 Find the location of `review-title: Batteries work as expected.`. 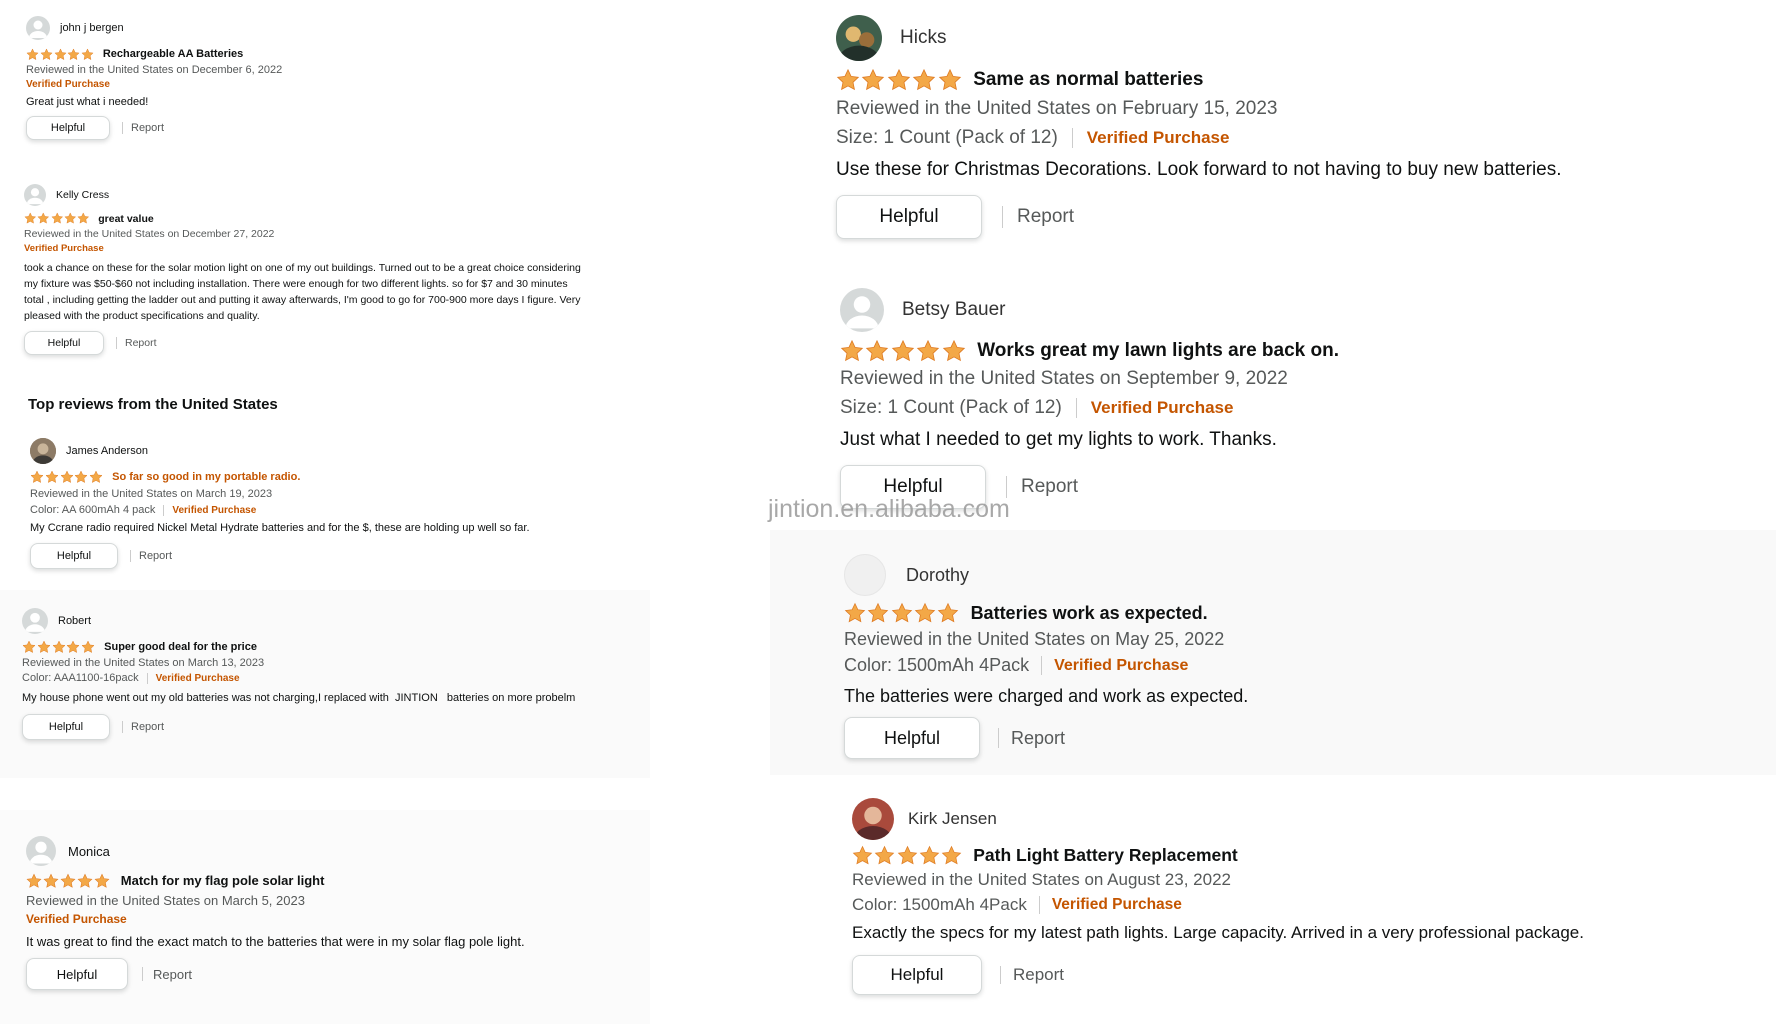

review-title: Batteries work as expected. is located at coordinates (1089, 613).